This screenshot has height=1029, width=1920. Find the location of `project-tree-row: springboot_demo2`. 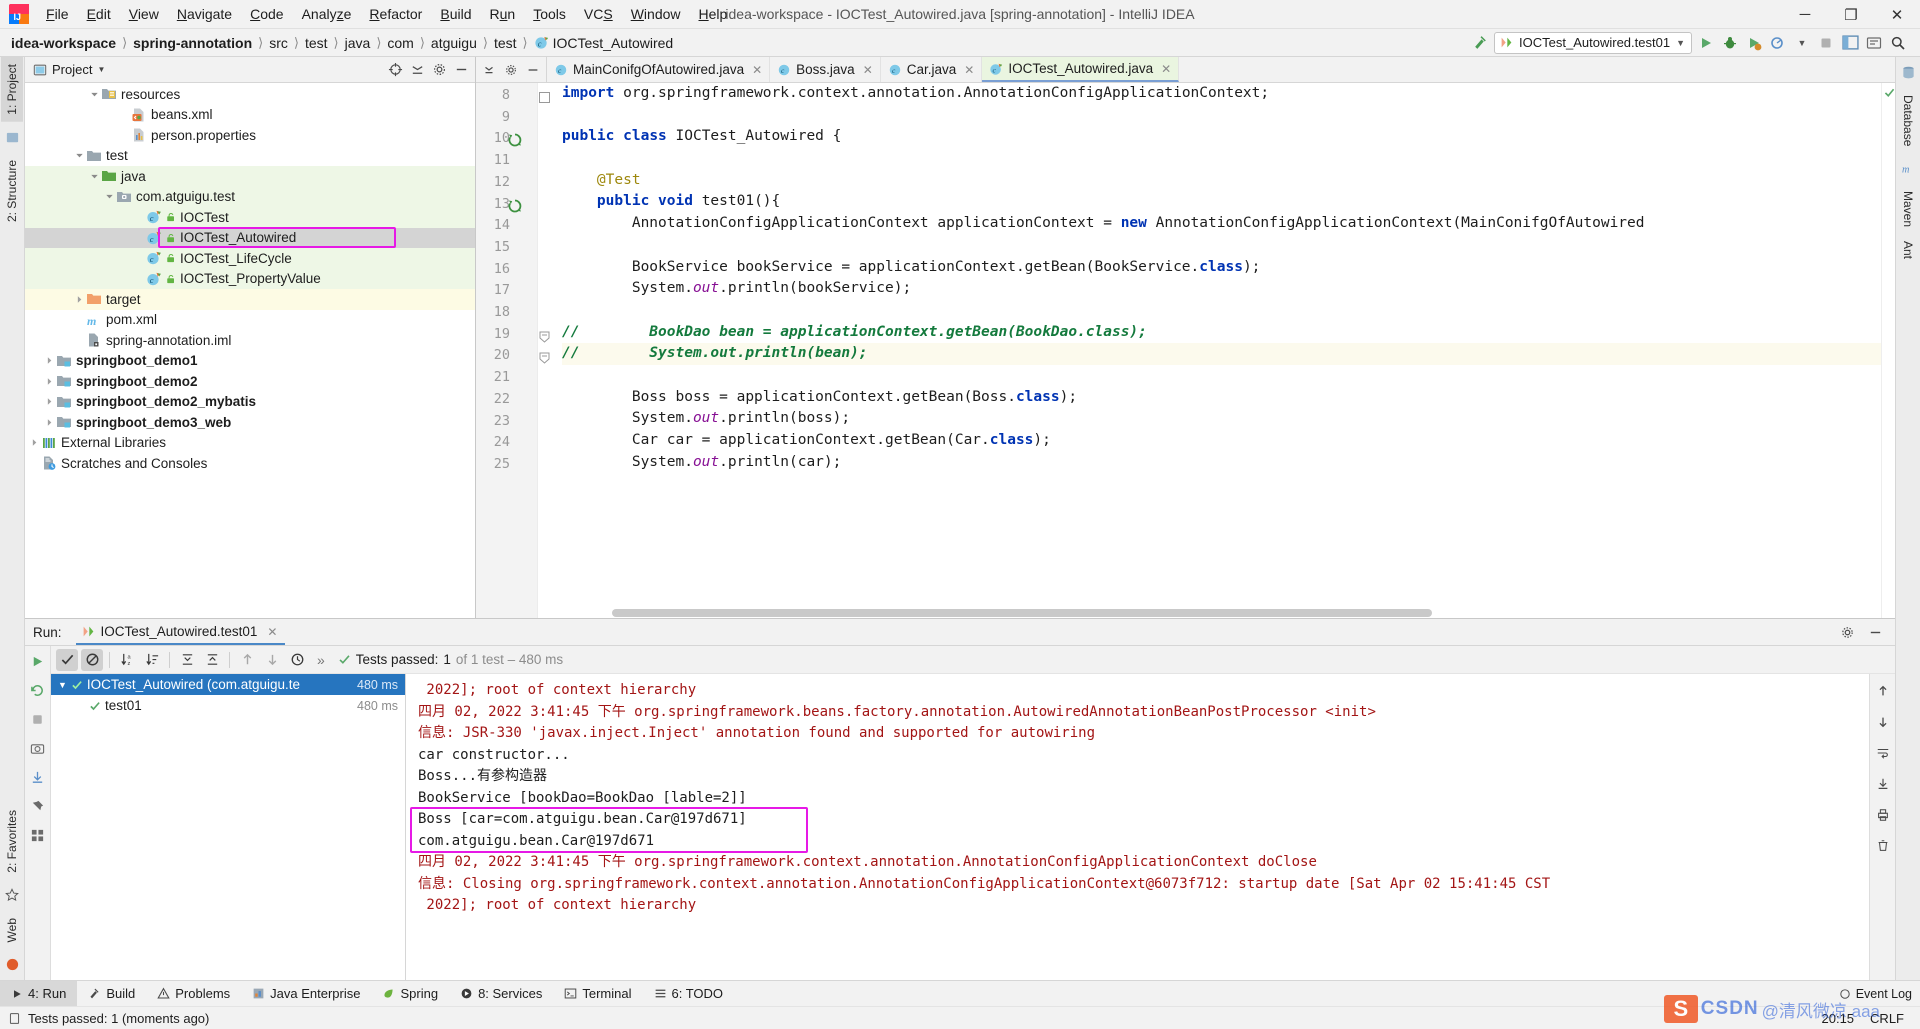

project-tree-row: springboot_demo2 is located at coordinates (250, 381).